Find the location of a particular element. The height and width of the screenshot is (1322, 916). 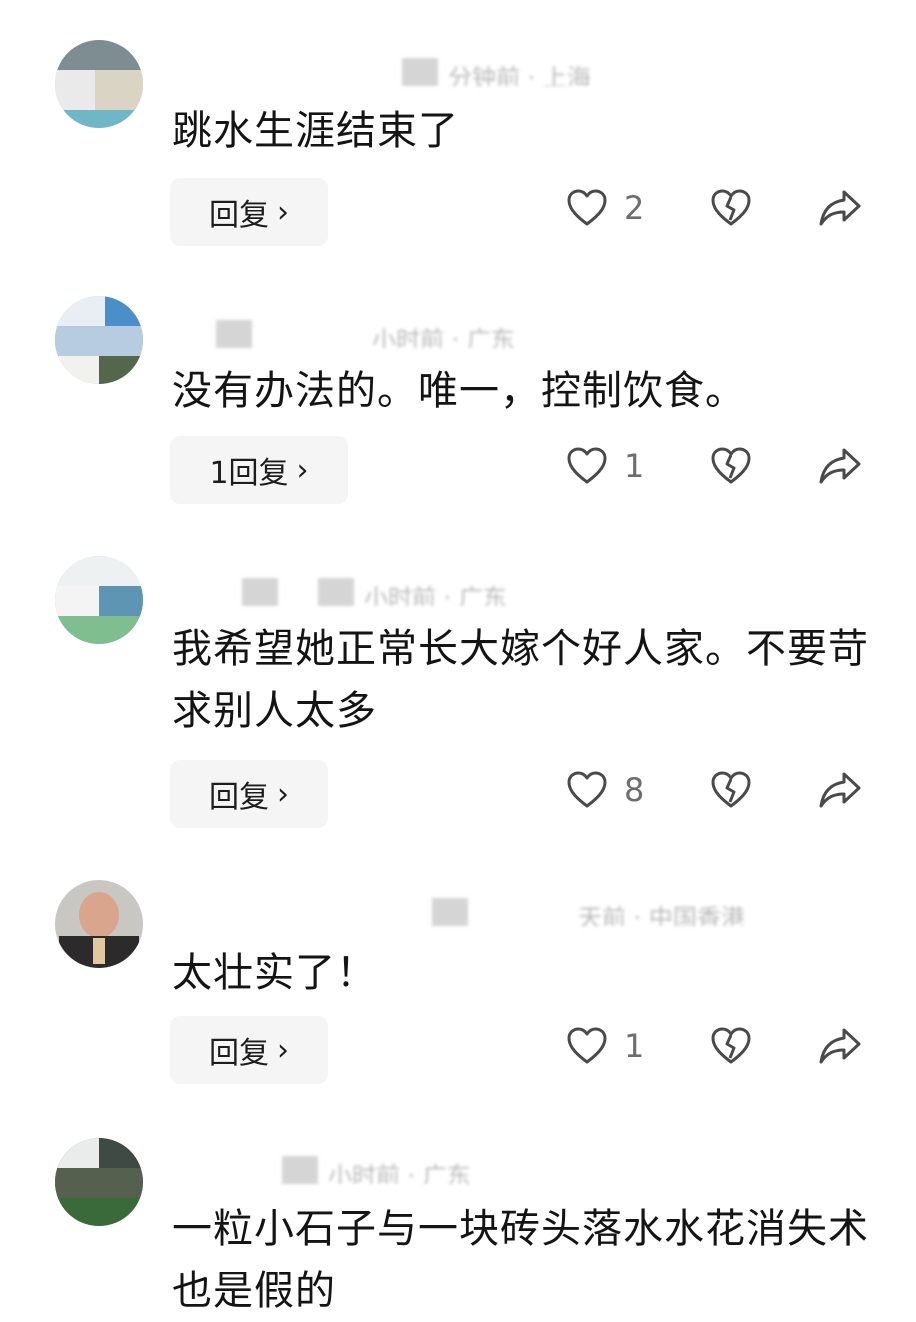

comment-text: 太壮实了！ is located at coordinates (274, 973).